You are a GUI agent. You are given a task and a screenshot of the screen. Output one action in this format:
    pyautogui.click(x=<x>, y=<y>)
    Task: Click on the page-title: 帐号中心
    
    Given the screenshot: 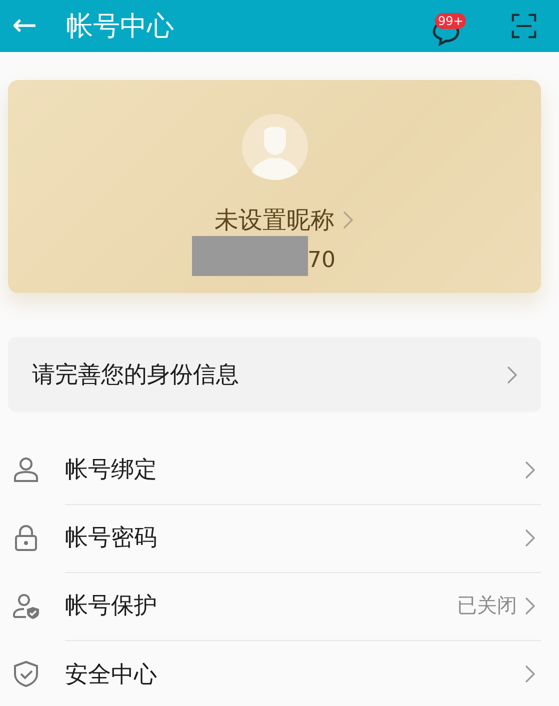 What is the action you would take?
    pyautogui.click(x=120, y=27)
    